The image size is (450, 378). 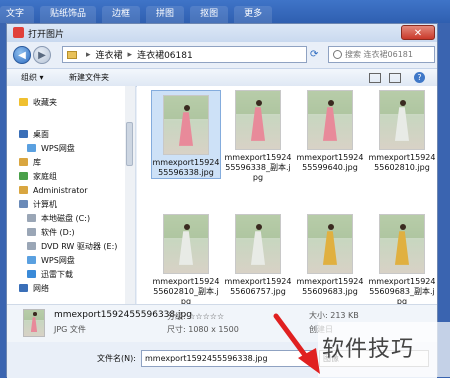 What do you see at coordinates (121, 14) in the screenshot?
I see `app-tab: 边框` at bounding box center [121, 14].